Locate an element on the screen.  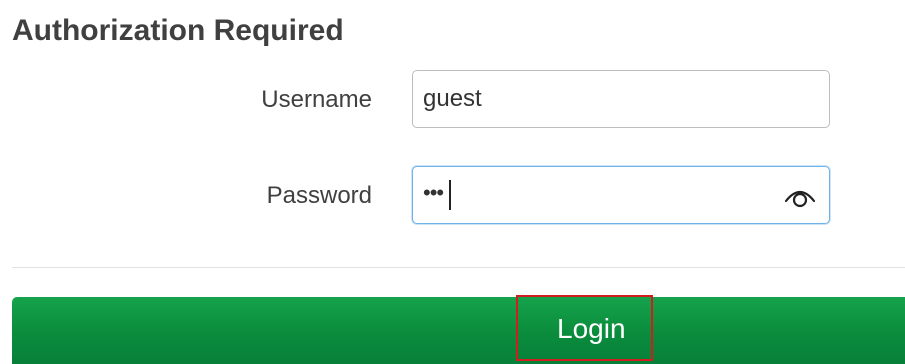
form-divider is located at coordinates (458, 267).